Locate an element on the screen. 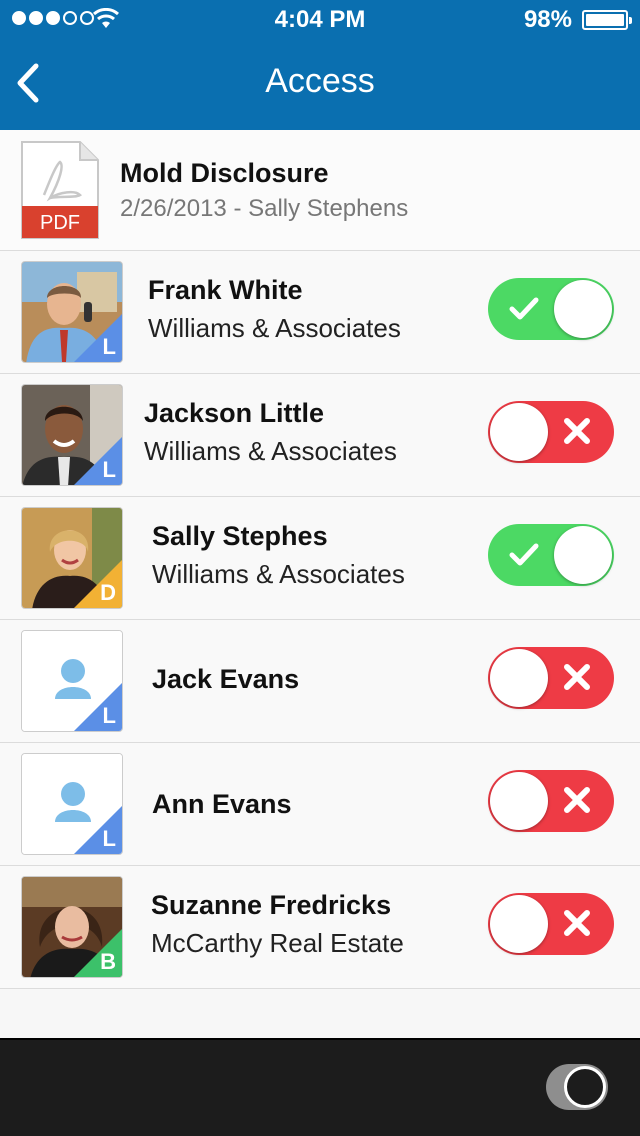  document-title: Mold Disclosure is located at coordinates (224, 173).